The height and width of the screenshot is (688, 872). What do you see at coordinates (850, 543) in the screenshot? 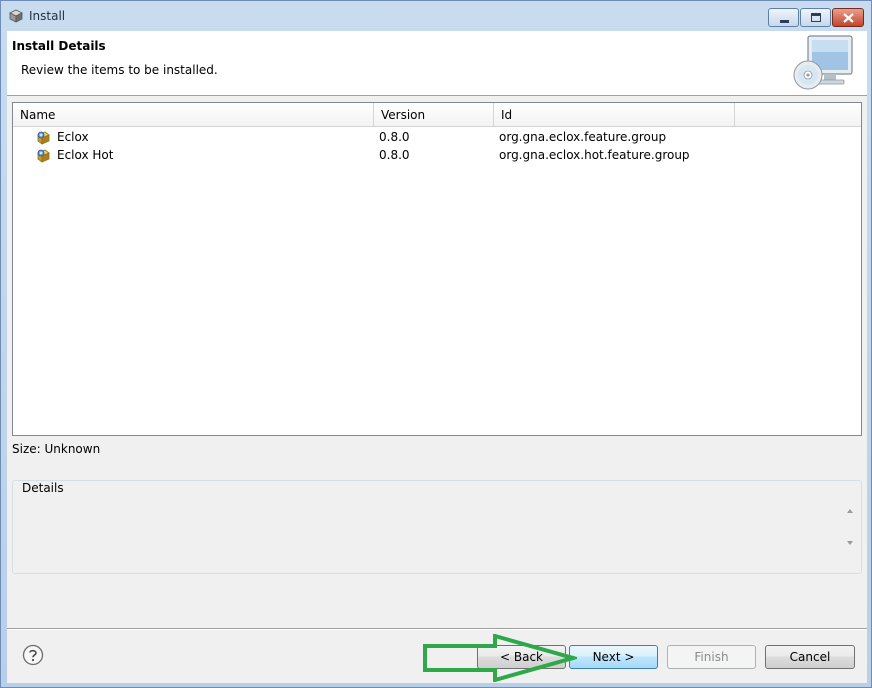
I see `scroll-down-icon` at bounding box center [850, 543].